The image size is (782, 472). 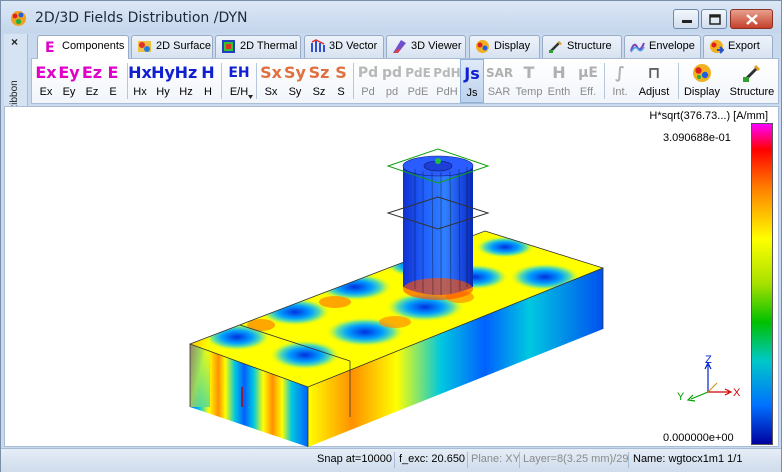 I want to click on tab-label: Envelope, so click(x=672, y=46).